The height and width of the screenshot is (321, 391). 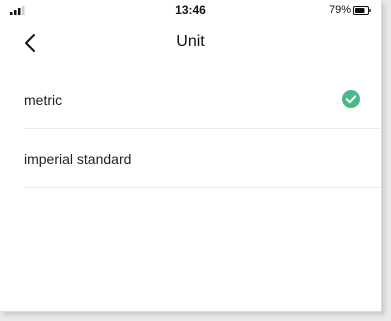 What do you see at coordinates (362, 10) in the screenshot?
I see `battery-icon` at bounding box center [362, 10].